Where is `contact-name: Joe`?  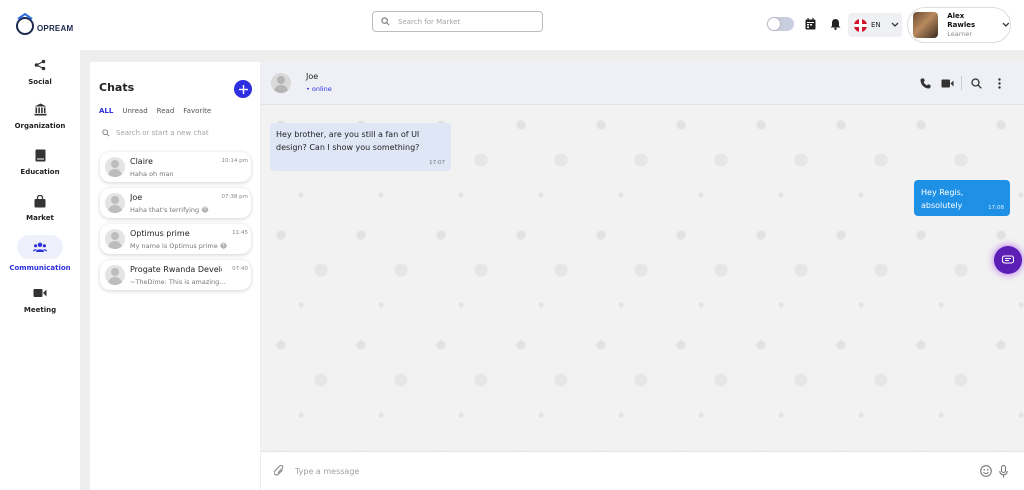 contact-name: Joe is located at coordinates (312, 76).